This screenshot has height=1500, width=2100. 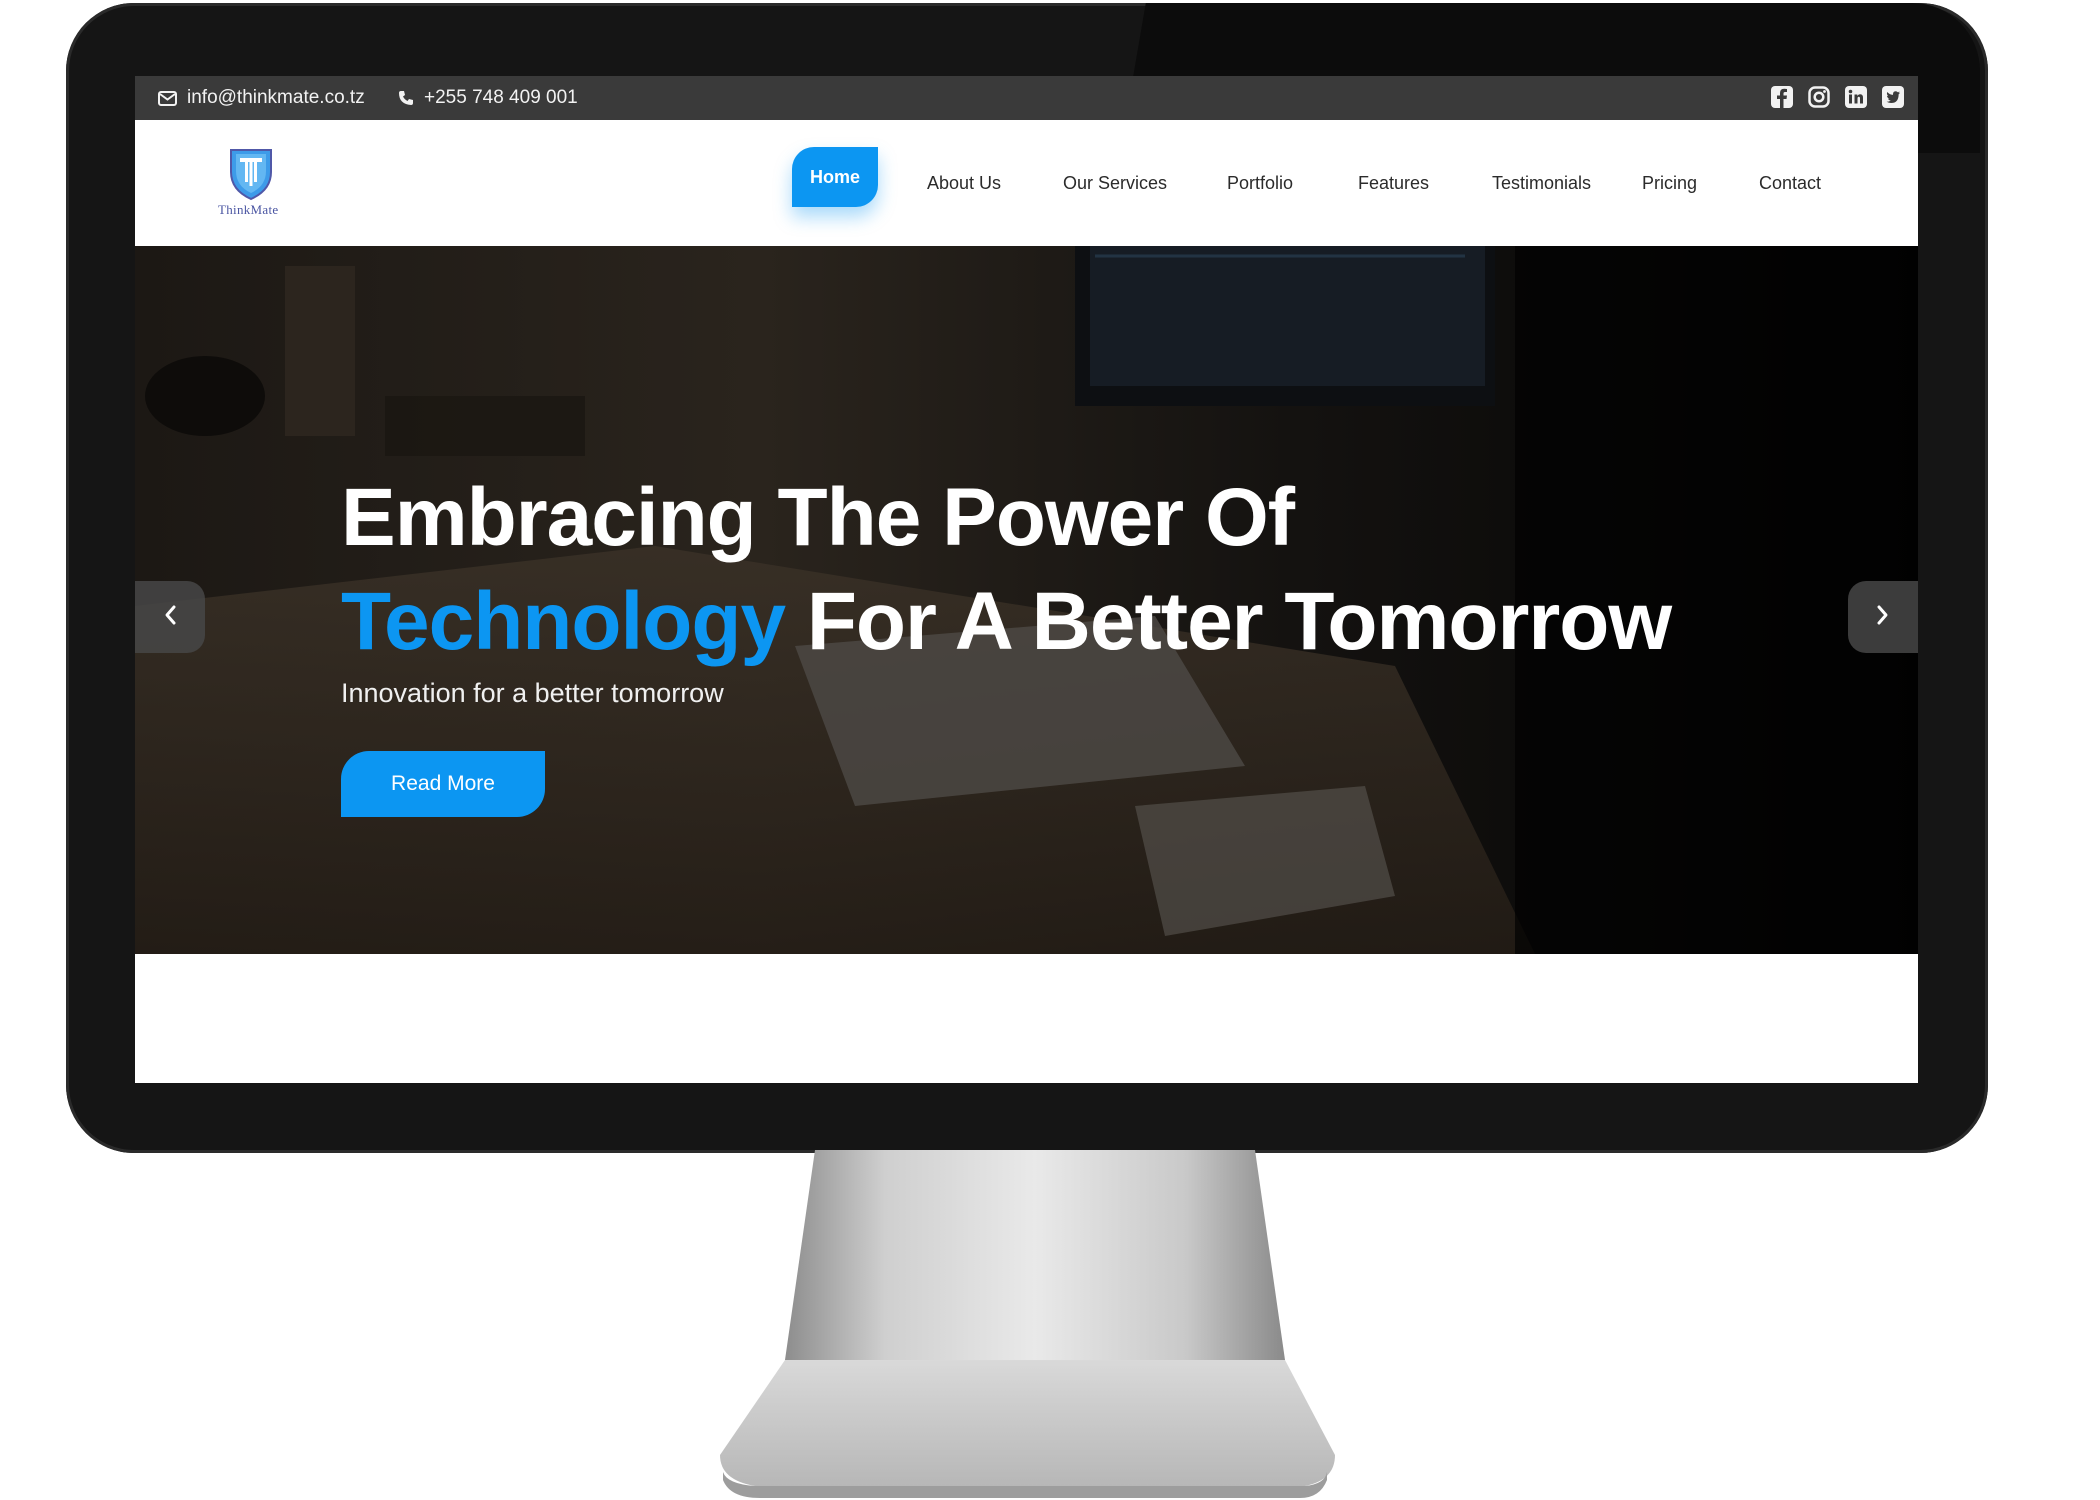 I want to click on nav-features: Features, so click(x=1393, y=183).